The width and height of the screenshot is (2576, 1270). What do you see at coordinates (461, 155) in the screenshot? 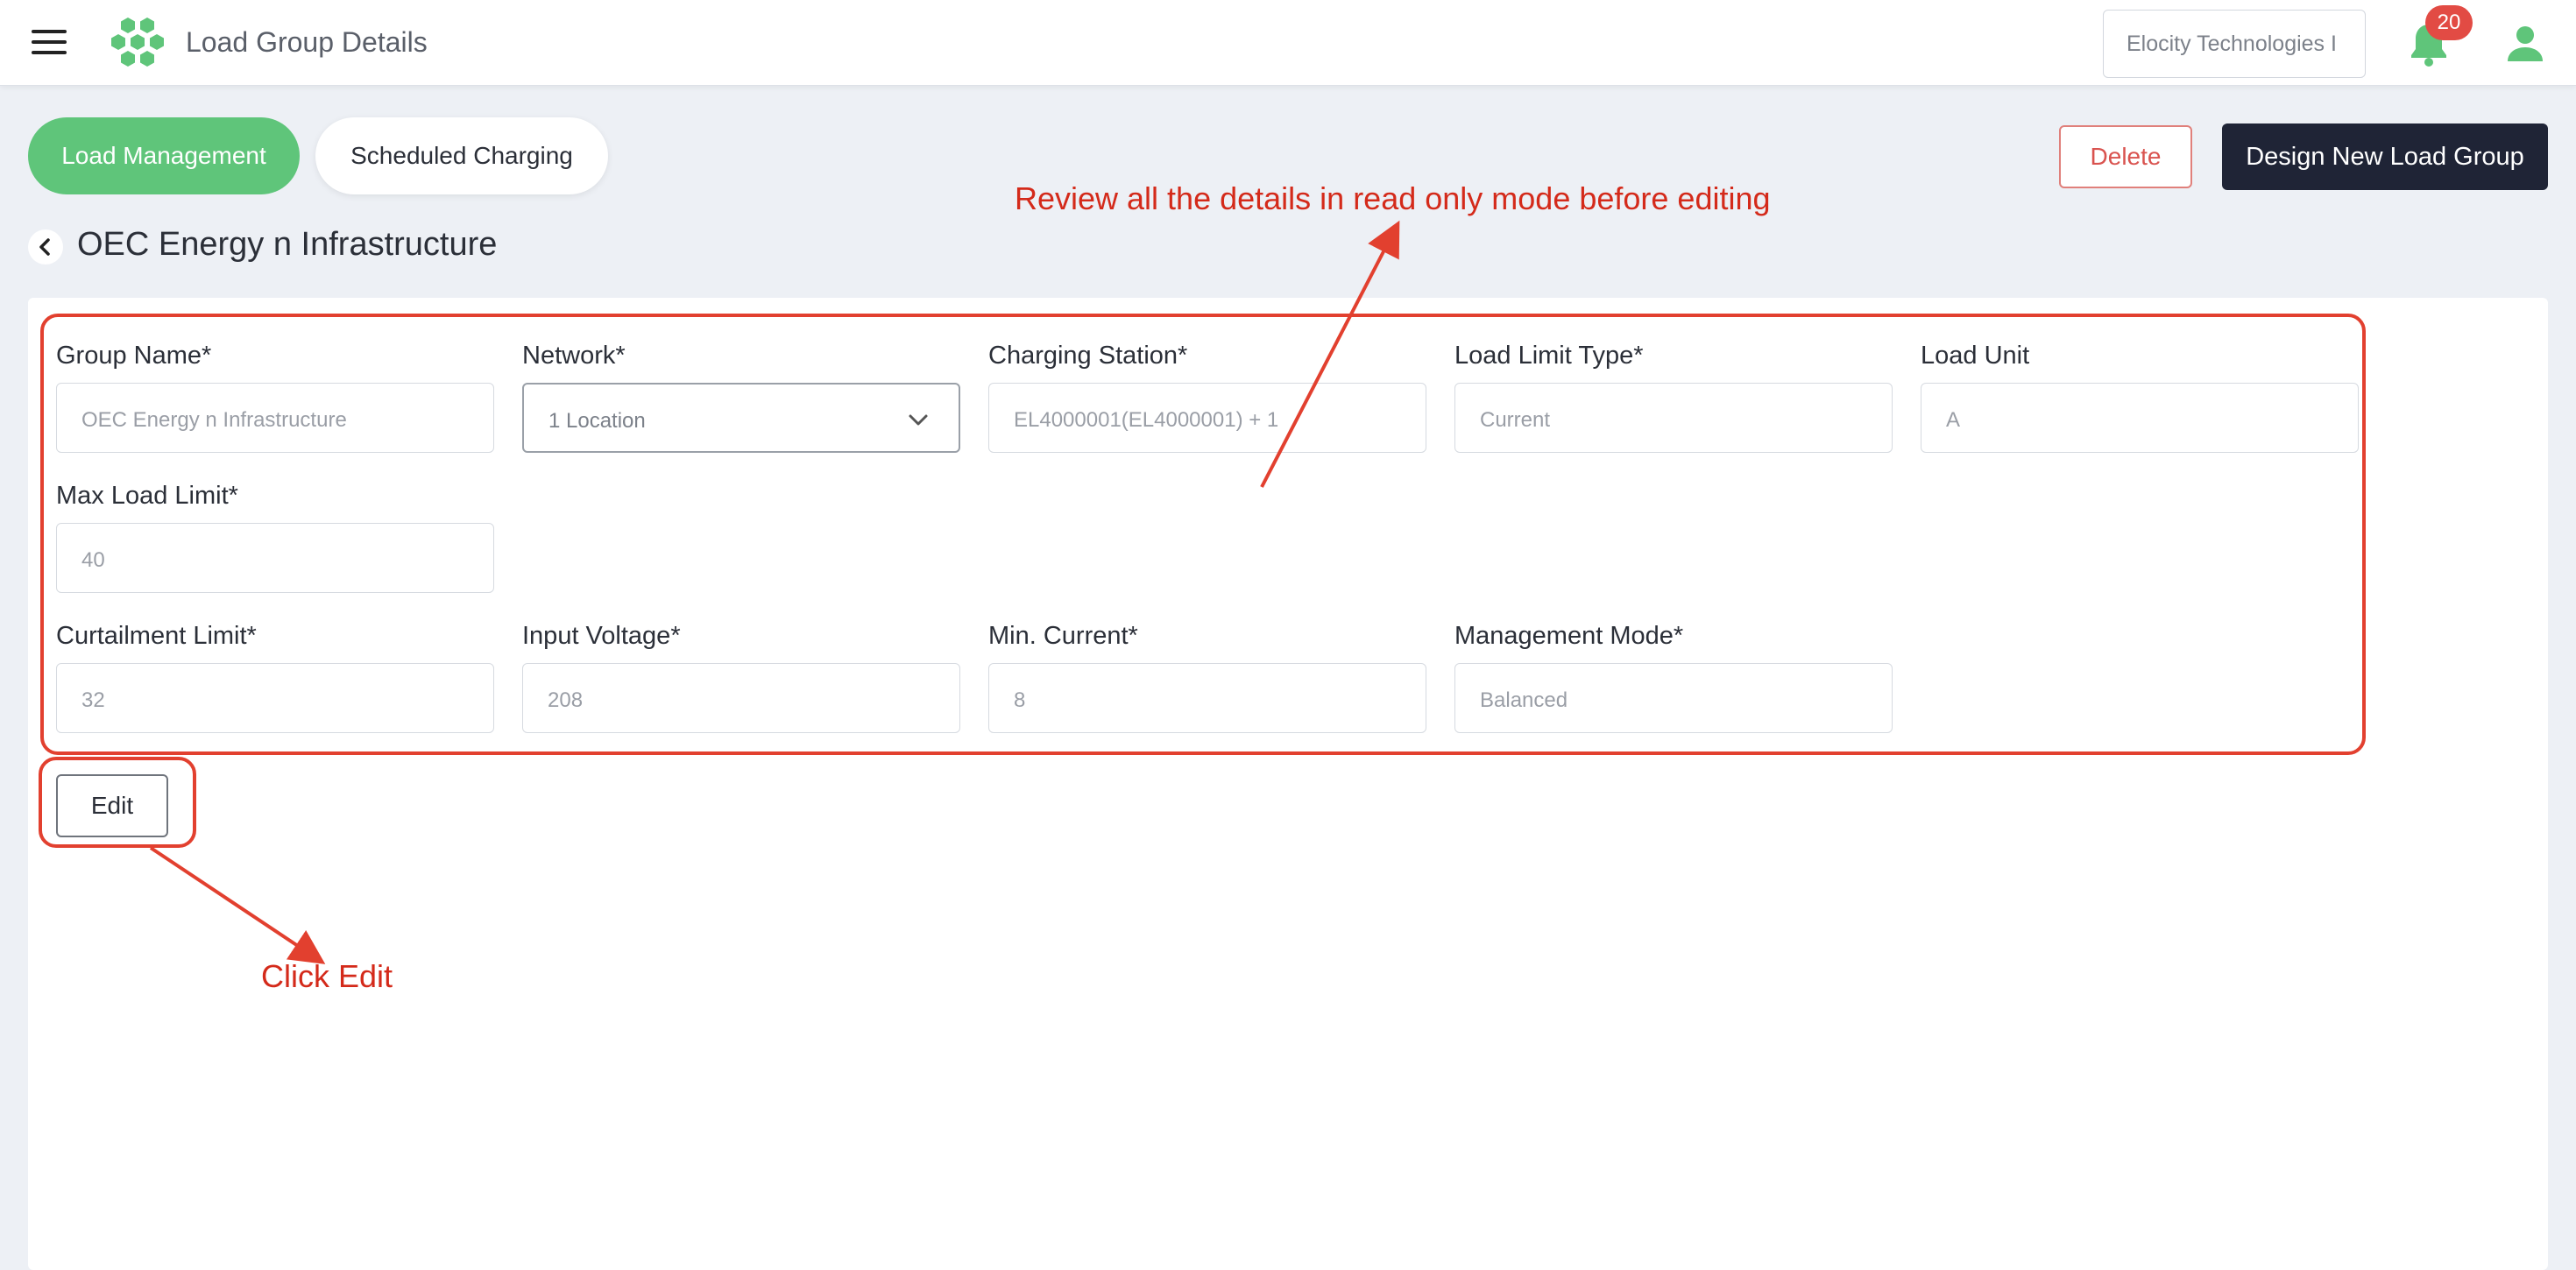
I see `tab-scheduled-charging: Scheduled Charging` at bounding box center [461, 155].